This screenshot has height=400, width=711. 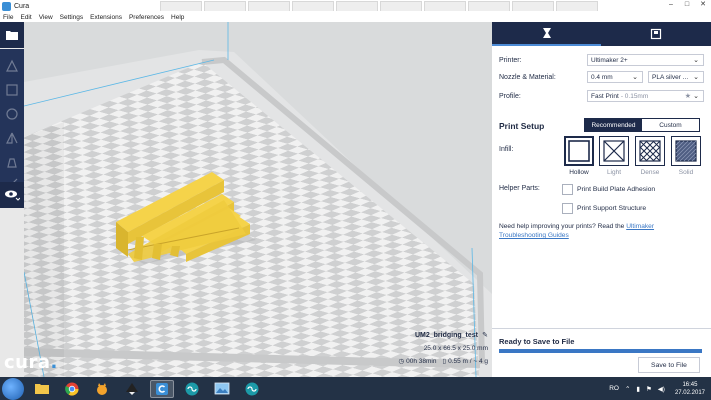 I want to click on infill-hollow-icon, so click(x=579, y=151).